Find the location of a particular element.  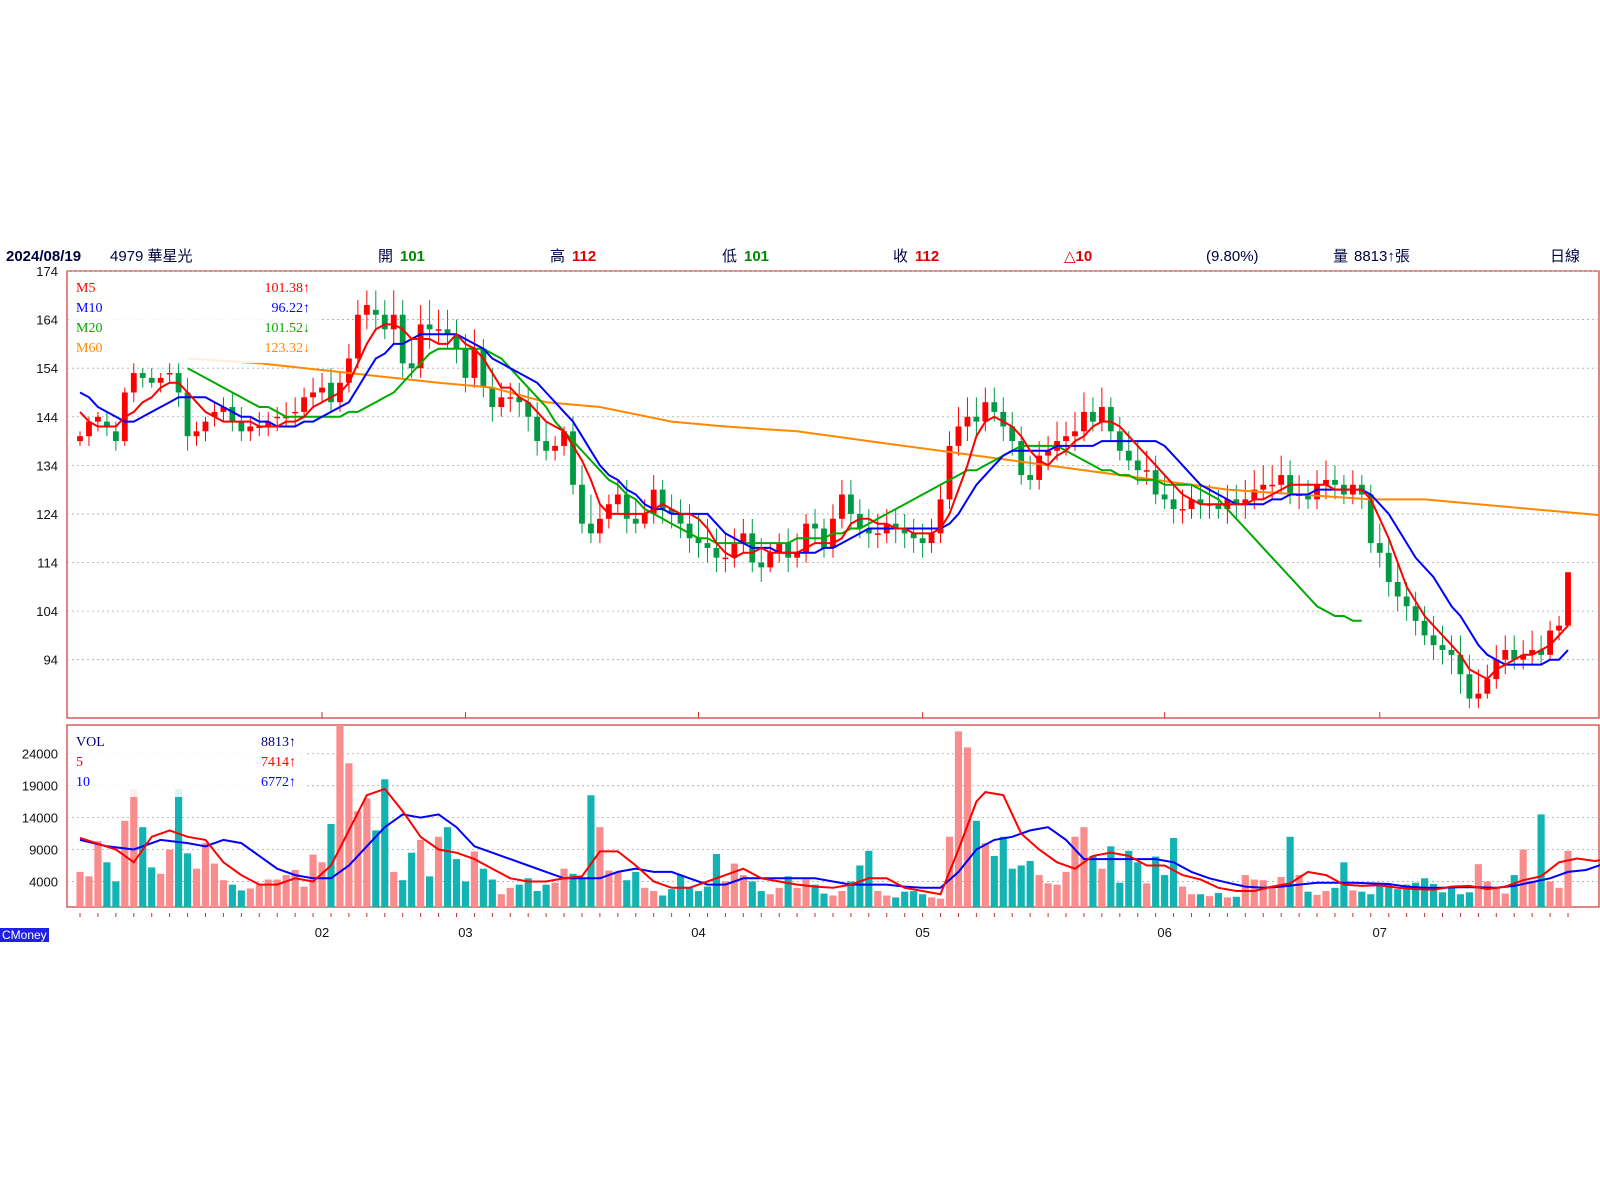

volume-legend-name: 10 is located at coordinates (83, 782).